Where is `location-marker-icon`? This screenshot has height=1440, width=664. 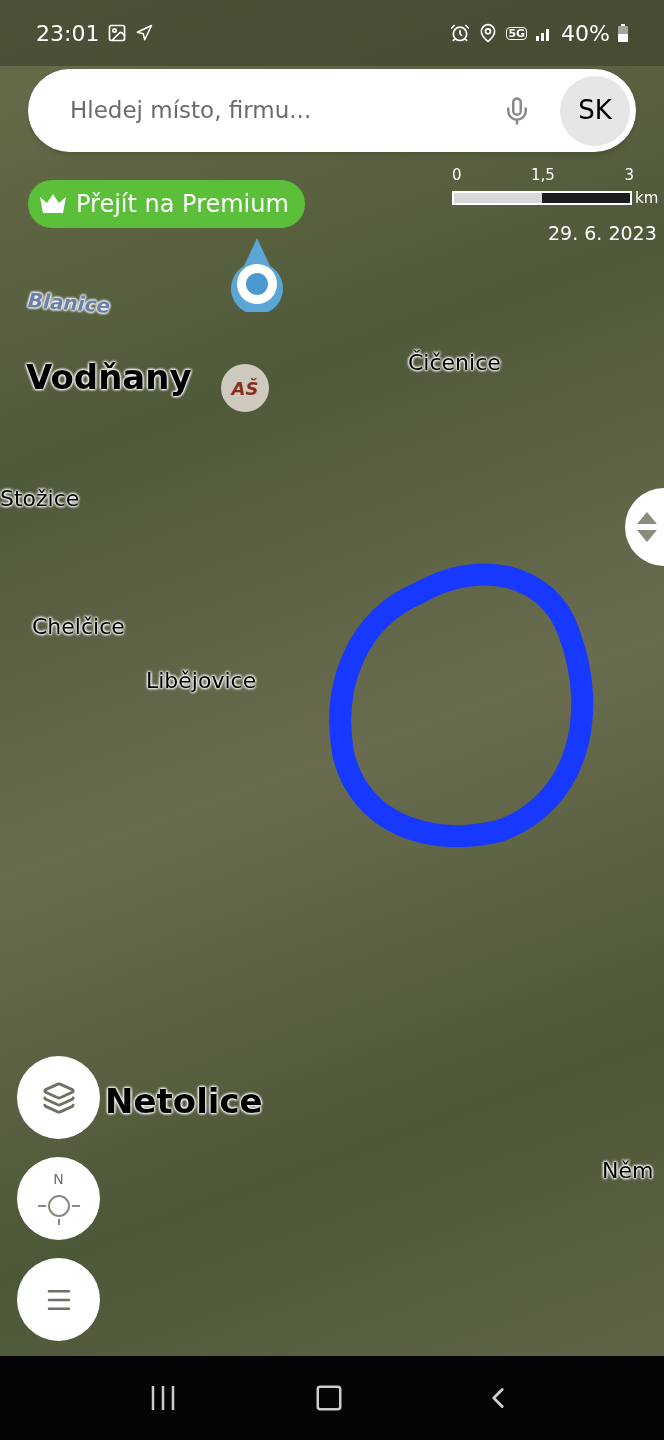 location-marker-icon is located at coordinates (257, 274).